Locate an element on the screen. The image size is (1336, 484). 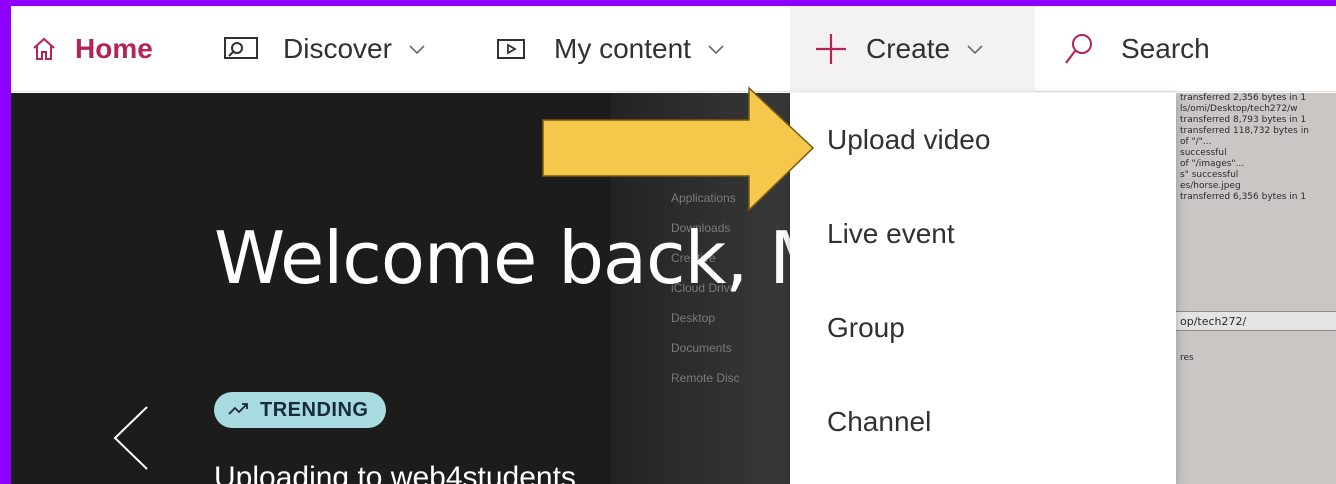
nav-my-content: My content is located at coordinates (610, 49).